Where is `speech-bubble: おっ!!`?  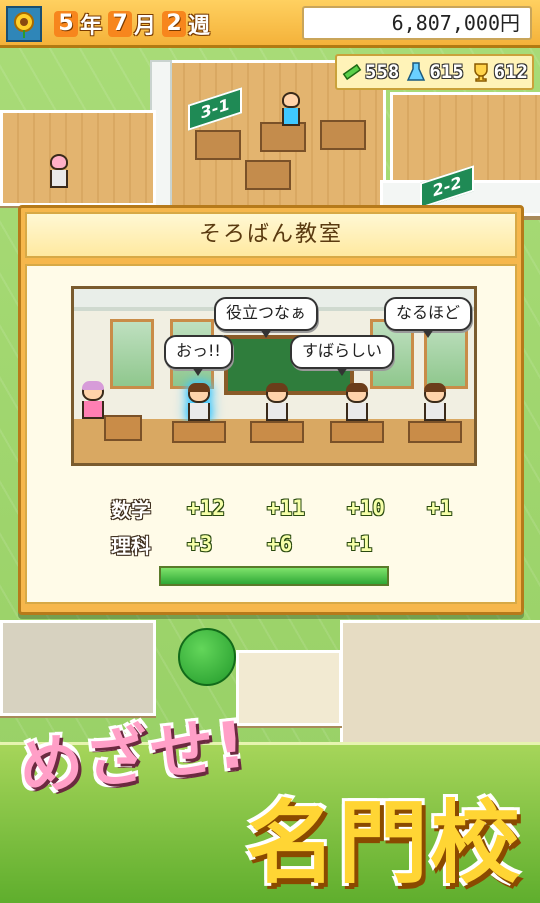
speech-bubble: おっ!! is located at coordinates (198, 355).